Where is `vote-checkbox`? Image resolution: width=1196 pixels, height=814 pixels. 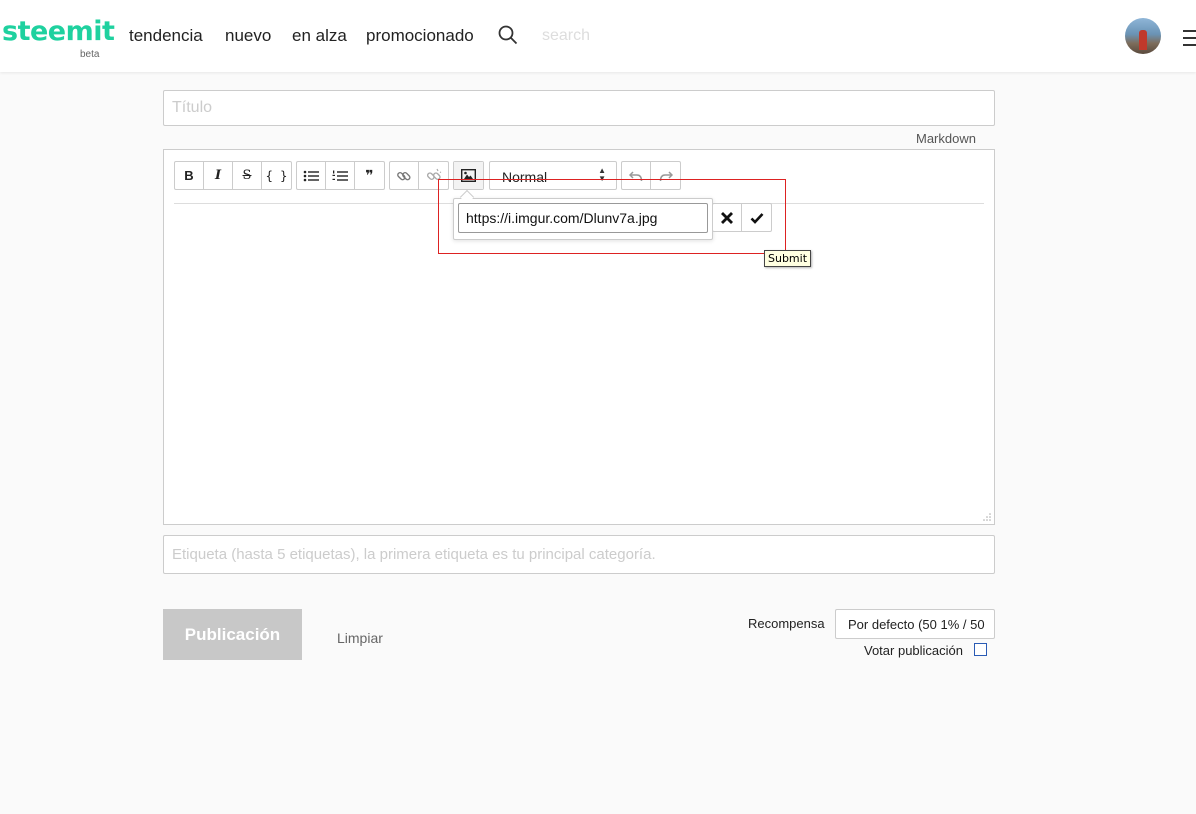 vote-checkbox is located at coordinates (980, 649).